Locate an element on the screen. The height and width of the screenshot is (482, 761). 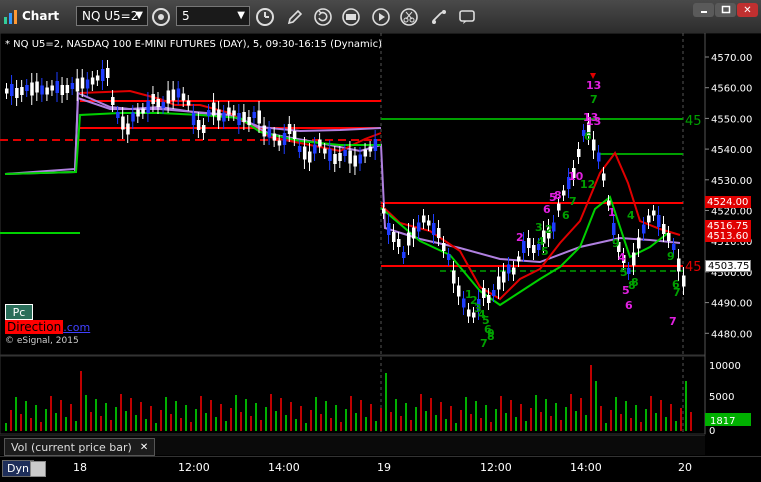
time-axis: Dyn 18 12:00 14:00 19 12:00 14:00 20 is located at coordinates (380, 469).